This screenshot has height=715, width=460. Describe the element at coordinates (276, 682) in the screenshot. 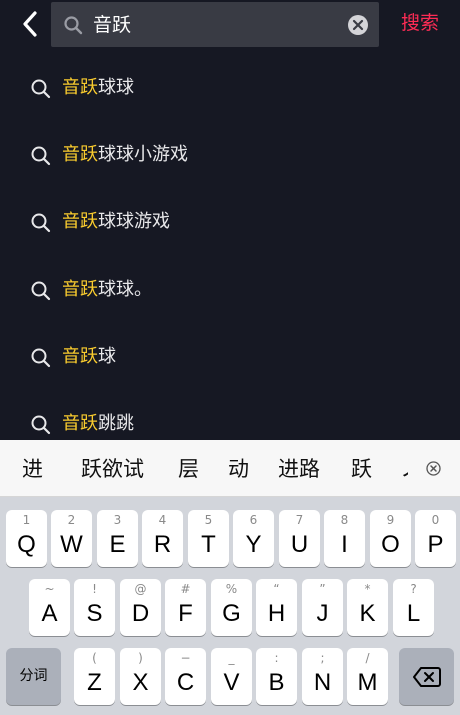

I see `key-label: B` at that location.